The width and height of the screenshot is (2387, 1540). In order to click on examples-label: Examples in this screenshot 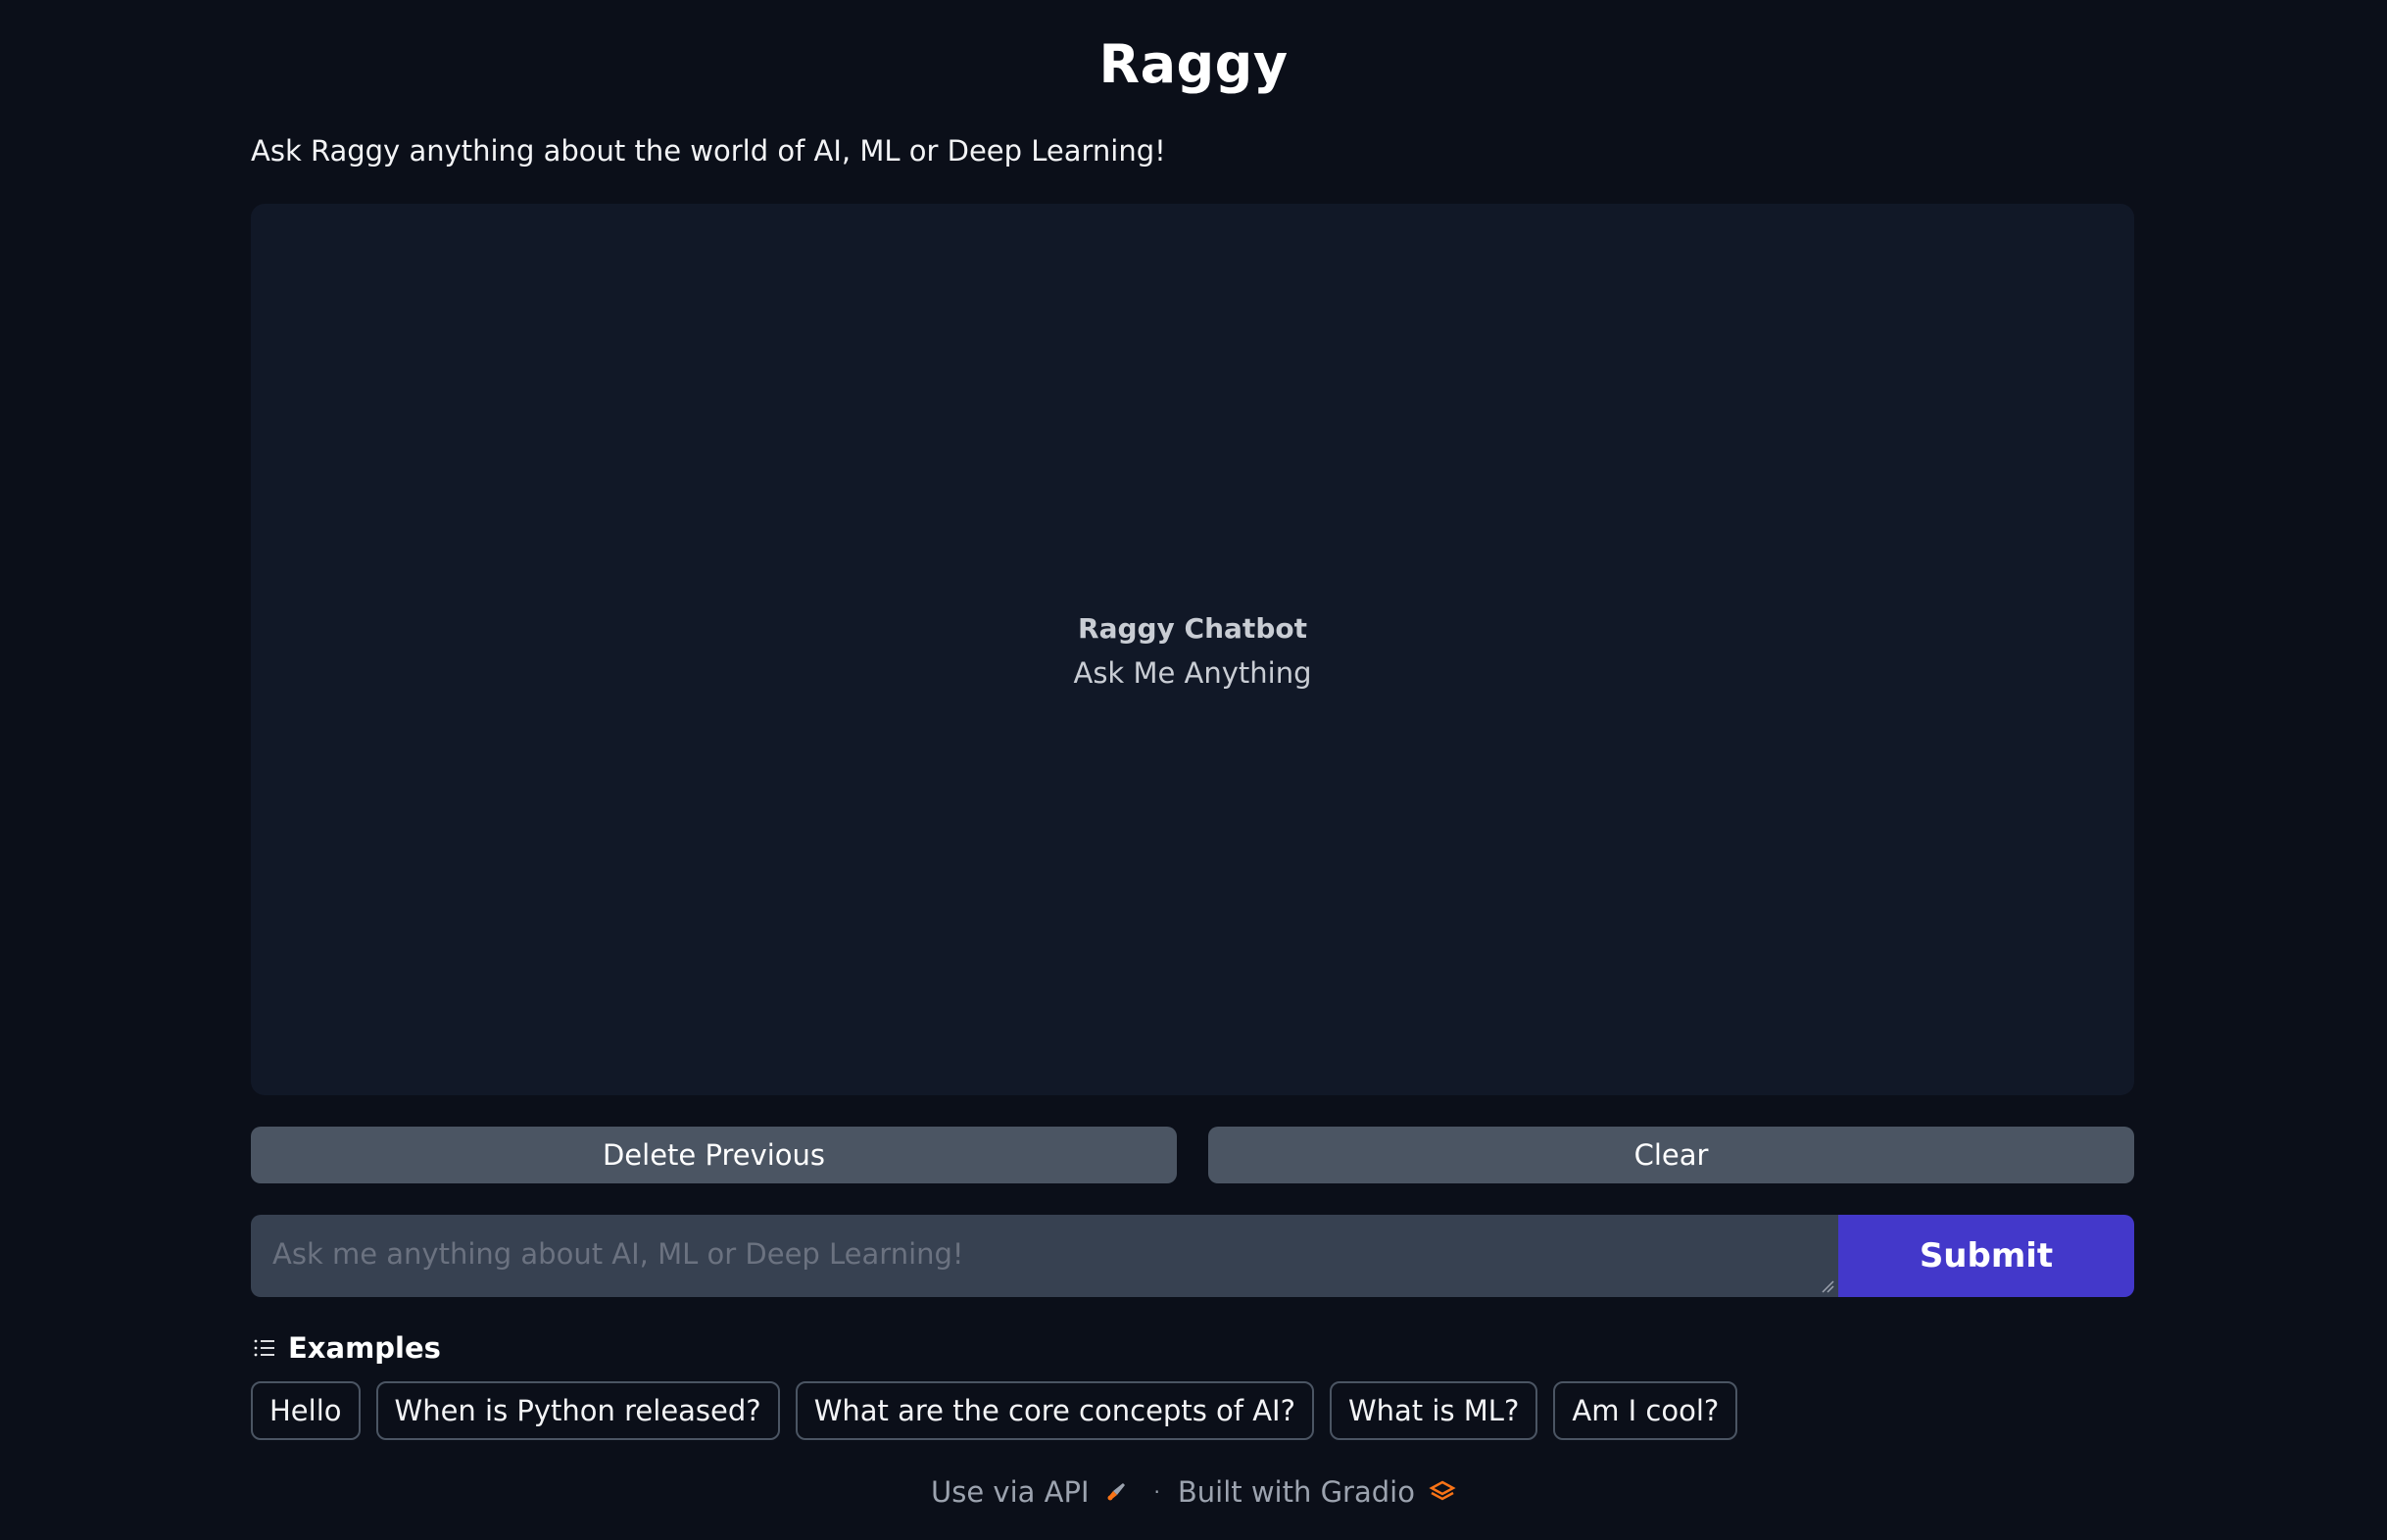, I will do `click(365, 1348)`.